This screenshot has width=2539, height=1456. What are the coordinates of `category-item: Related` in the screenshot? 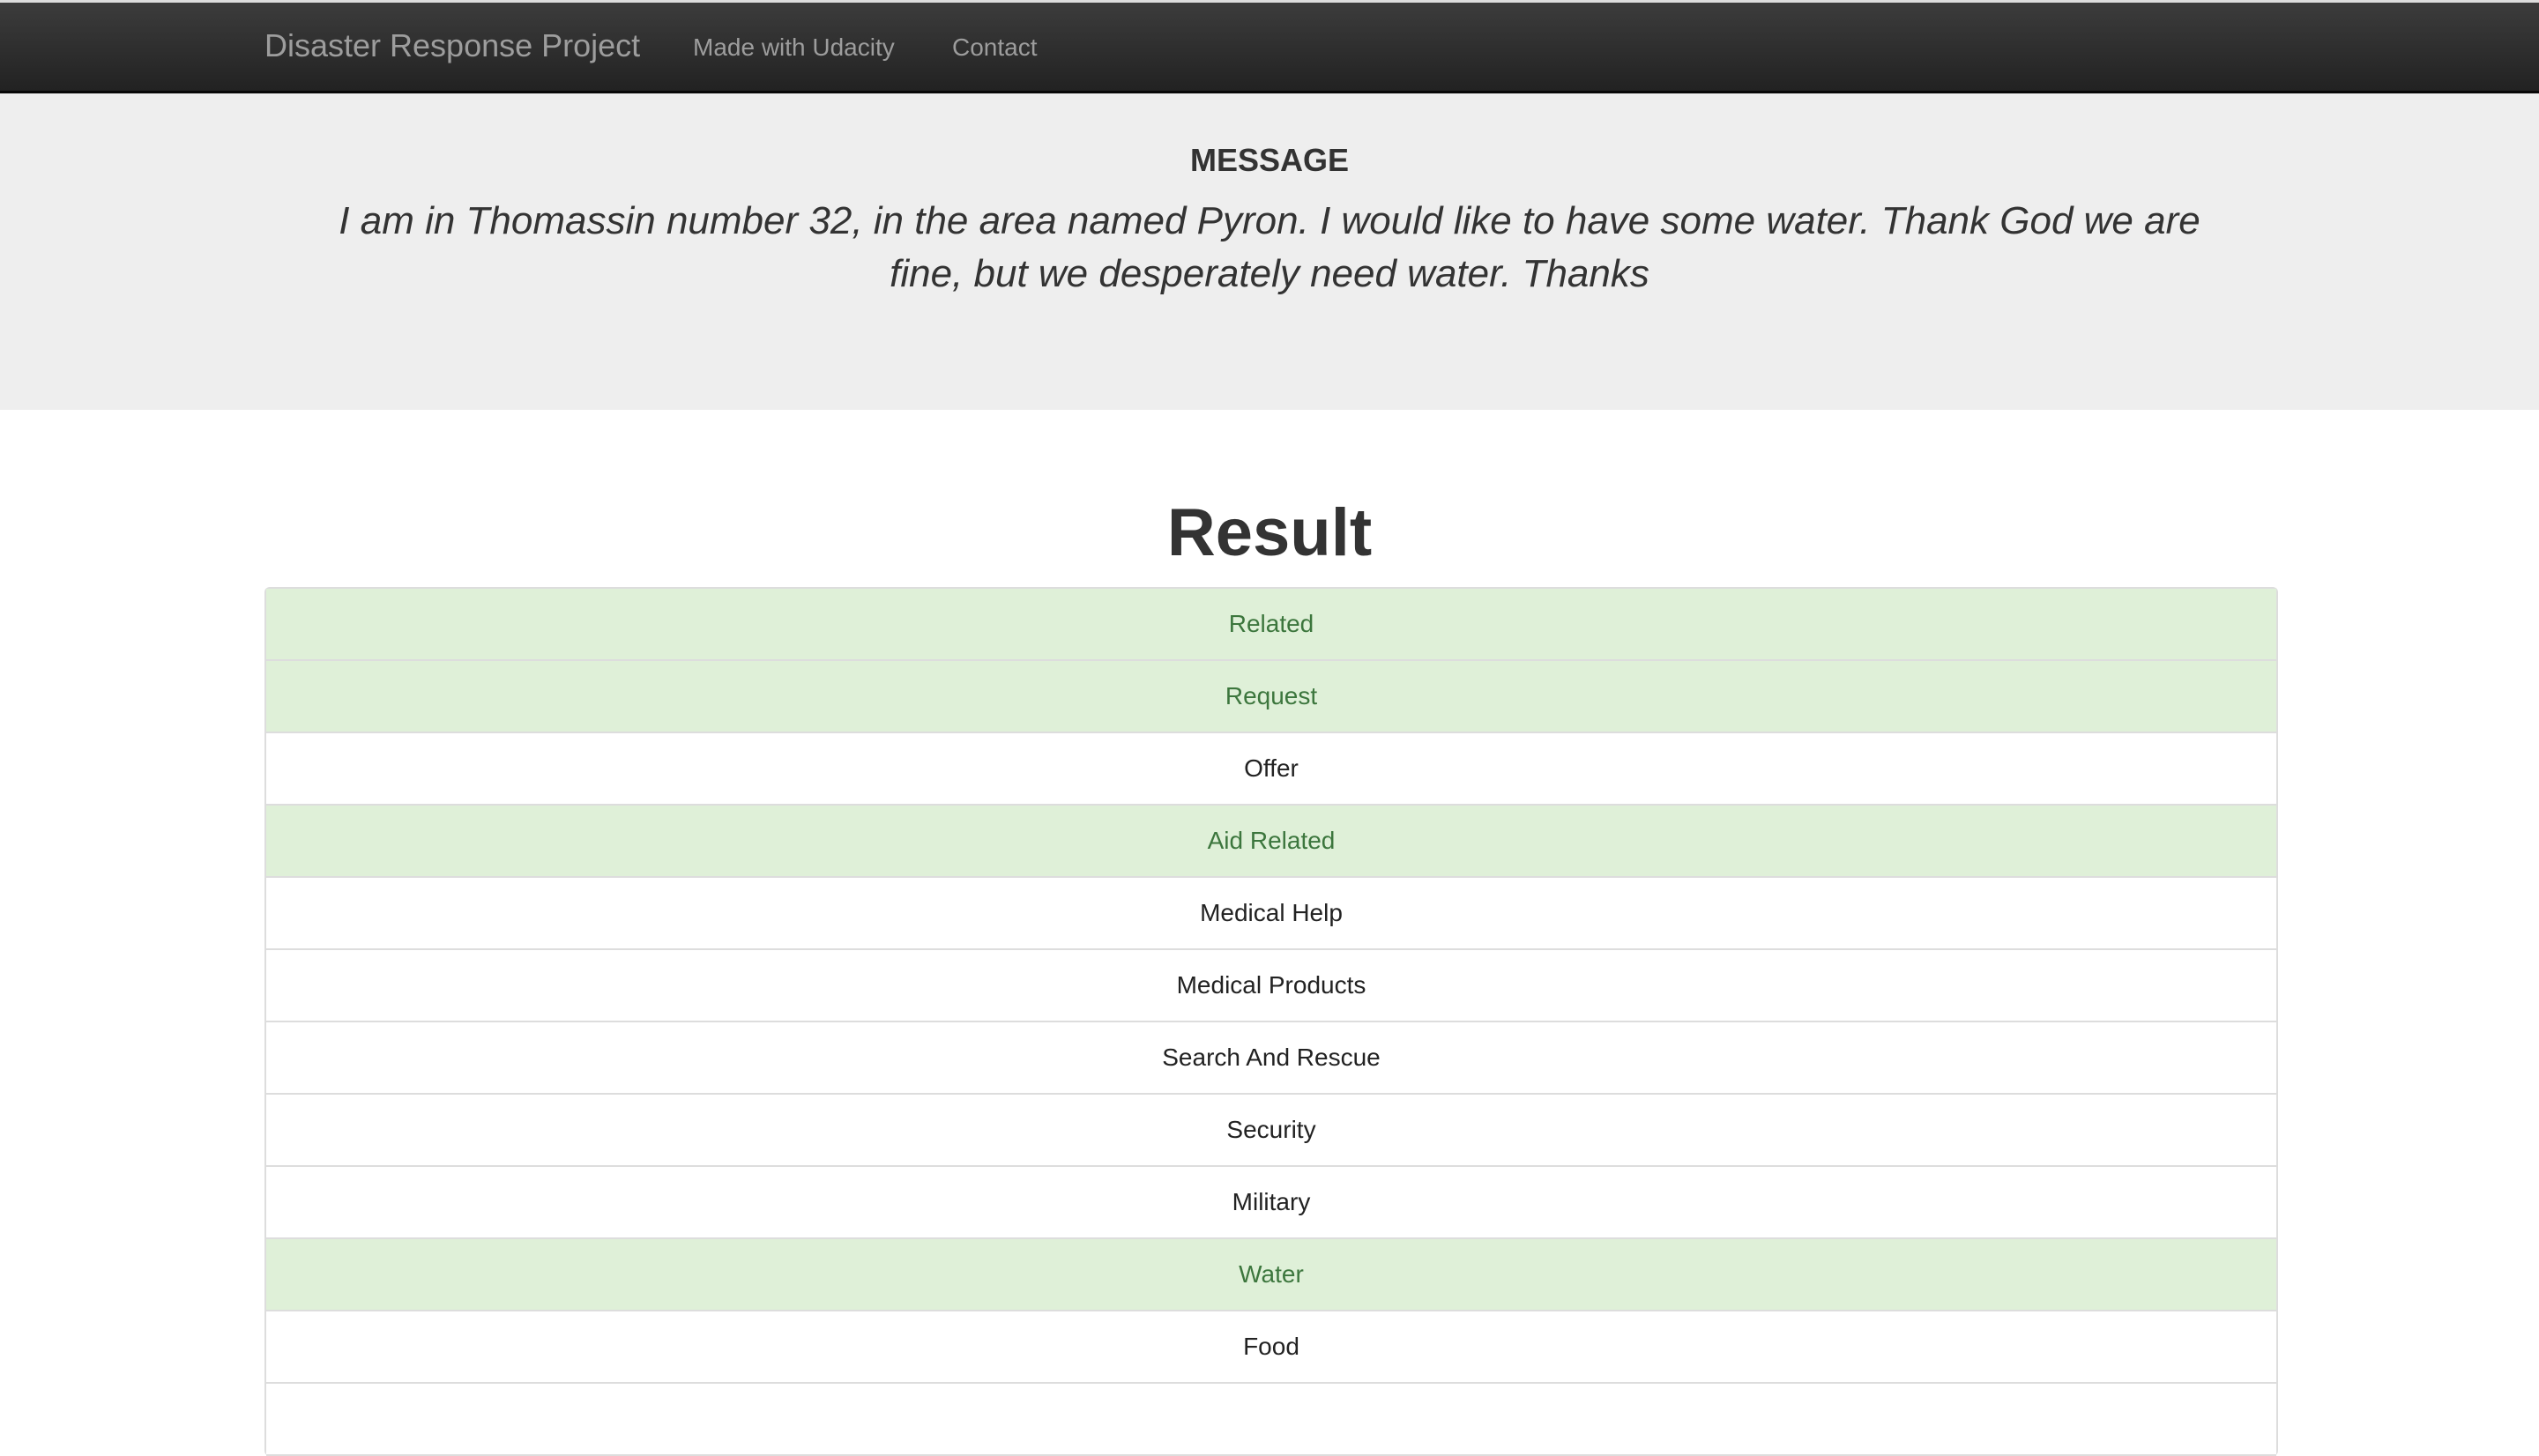 It's located at (1271, 625).